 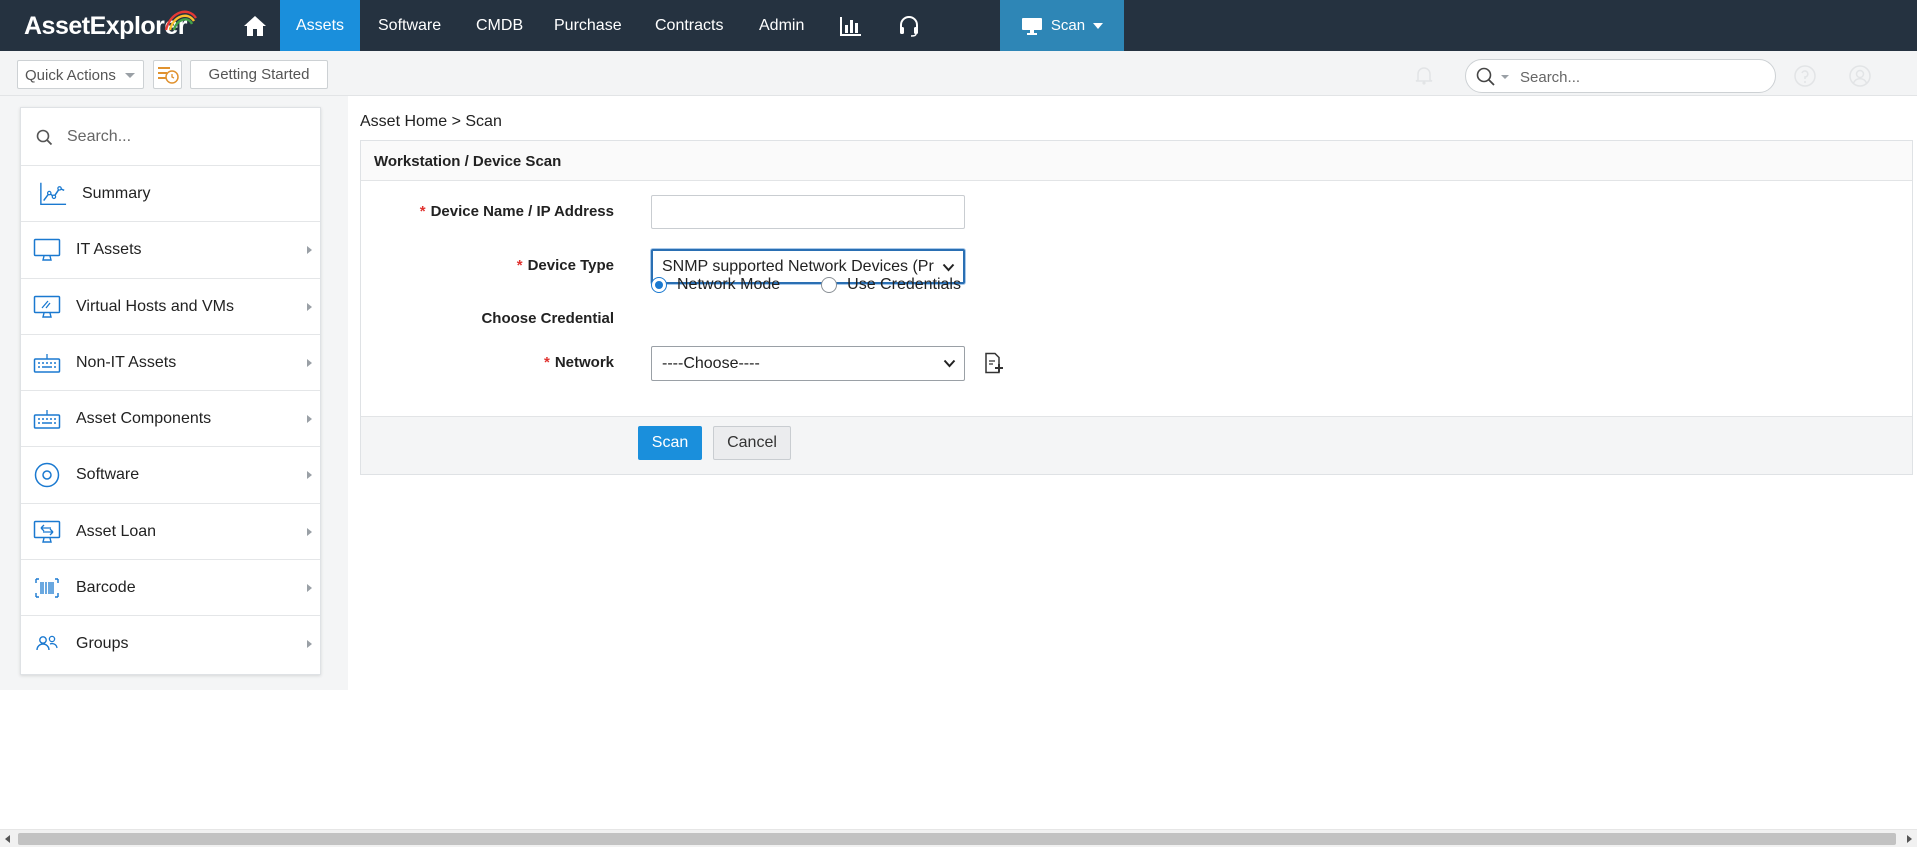 I want to click on sidebar-item-groups: Groups, so click(x=170, y=644).